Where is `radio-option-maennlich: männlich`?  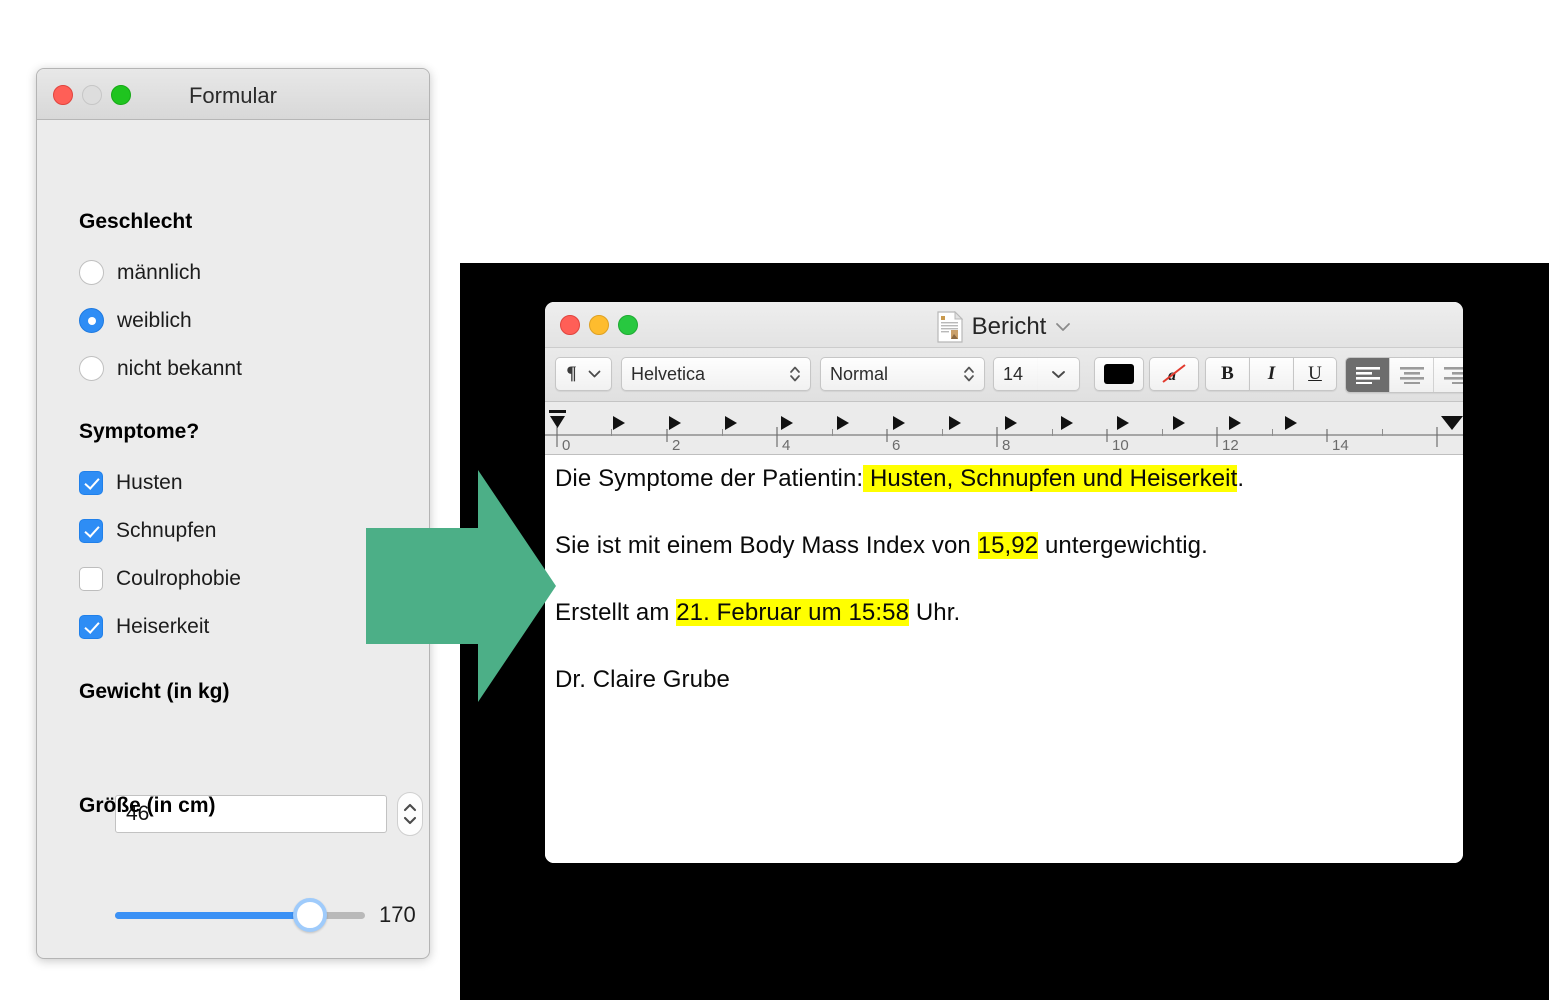 radio-option-maennlich: männlich is located at coordinates (140, 272).